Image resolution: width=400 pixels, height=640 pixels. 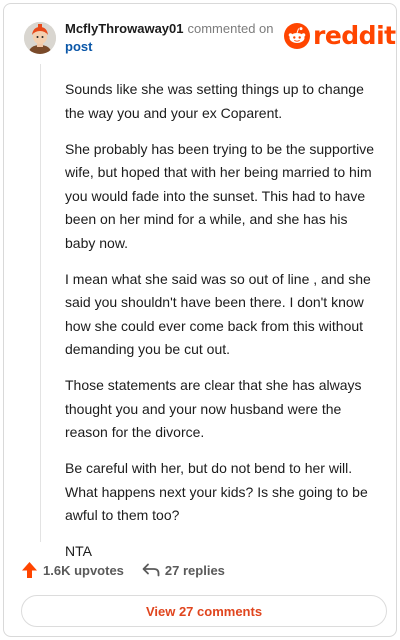 What do you see at coordinates (78, 46) in the screenshot?
I see `post-link: post` at bounding box center [78, 46].